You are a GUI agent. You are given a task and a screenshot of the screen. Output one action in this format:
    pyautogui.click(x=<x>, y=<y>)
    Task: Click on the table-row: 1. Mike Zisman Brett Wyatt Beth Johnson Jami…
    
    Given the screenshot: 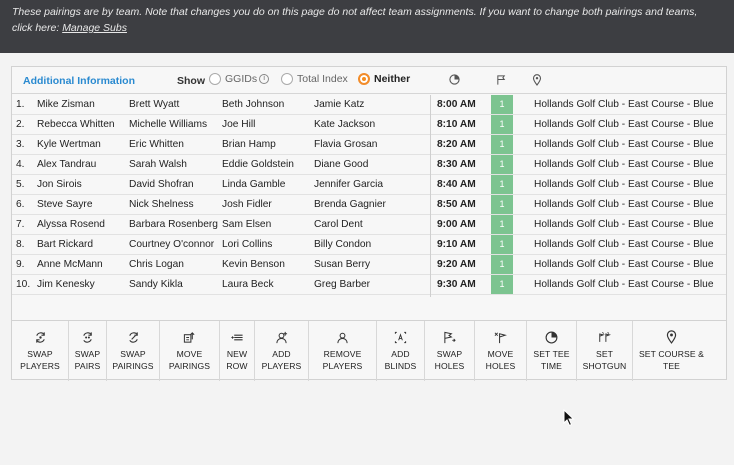 What is the action you would take?
    pyautogui.click(x=369, y=105)
    